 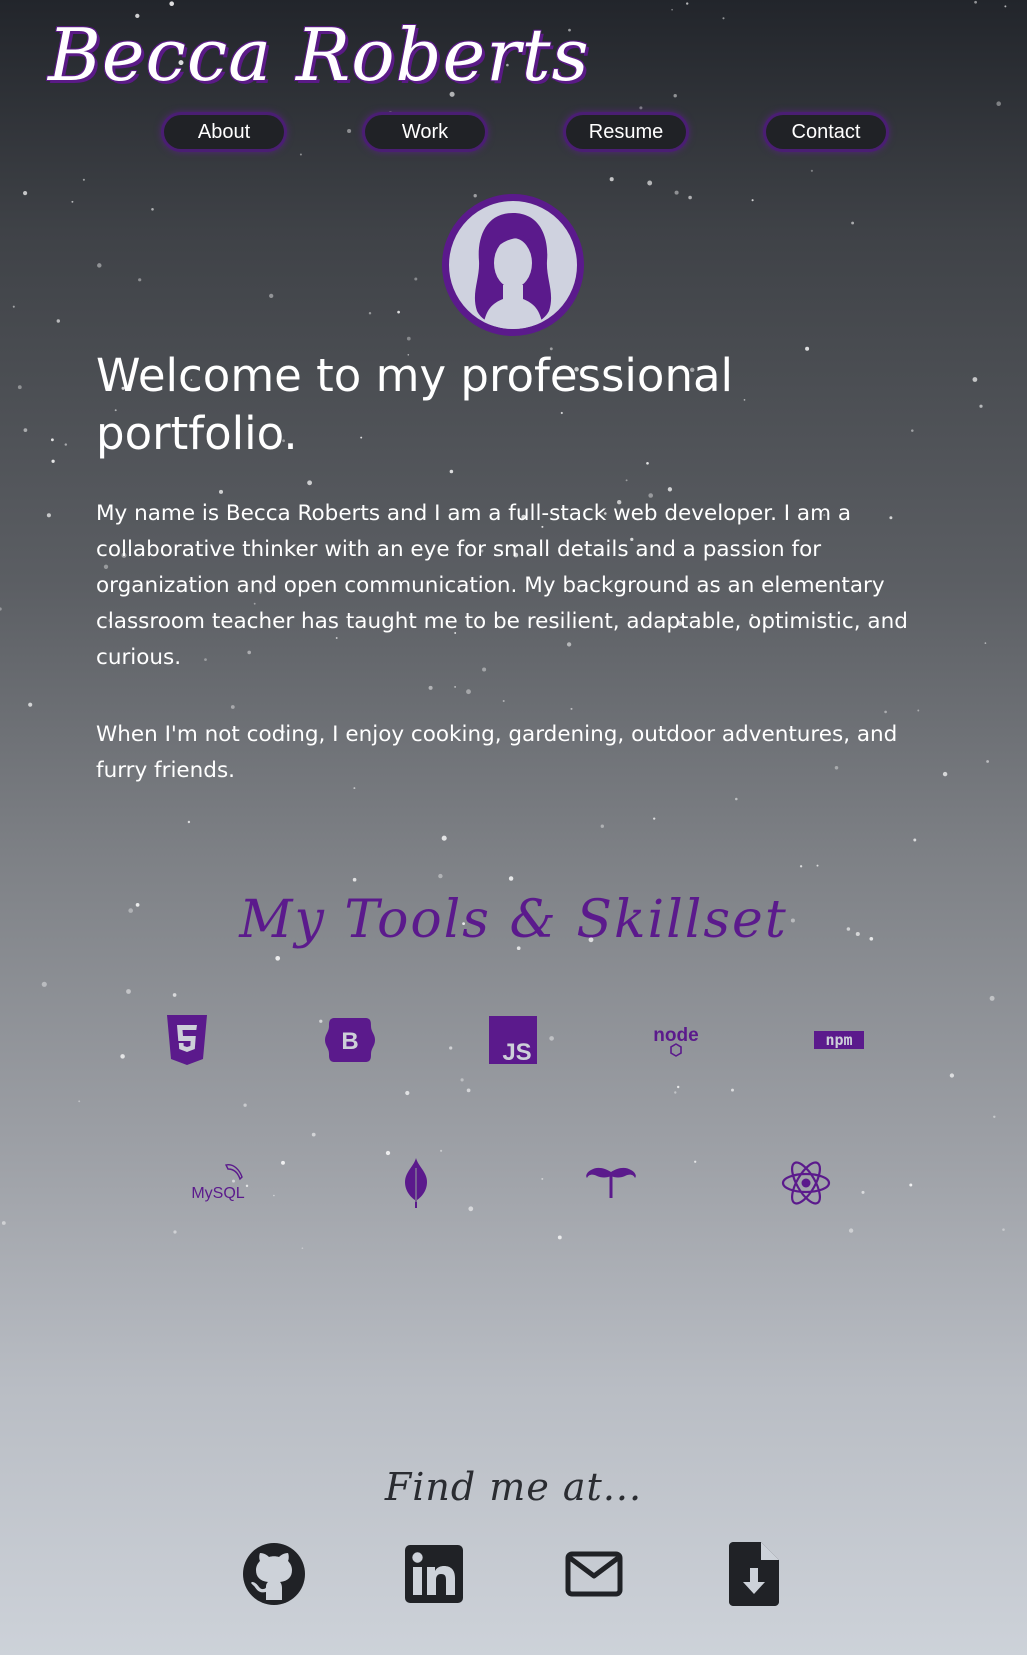 I want to click on linkedin-icon, so click(x=434, y=1574).